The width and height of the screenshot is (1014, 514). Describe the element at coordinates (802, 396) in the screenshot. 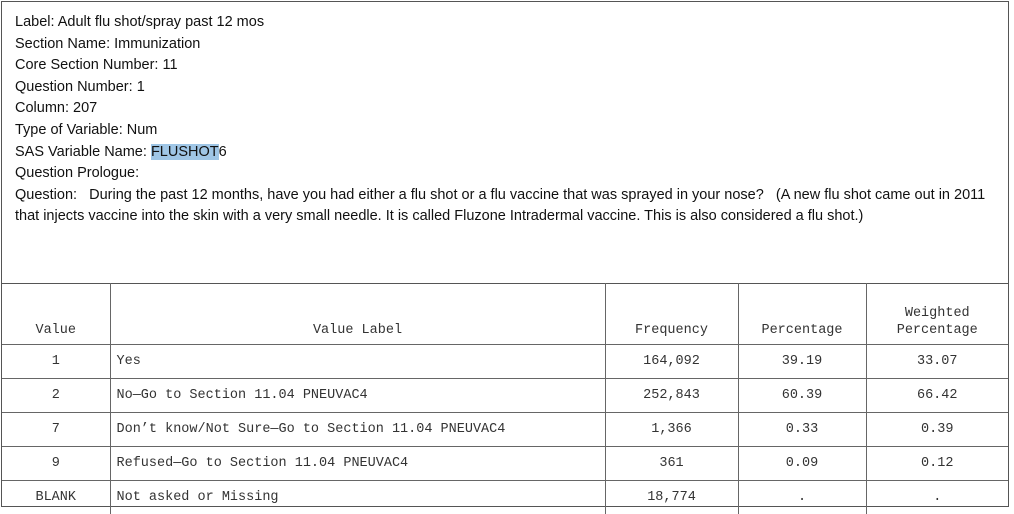

I see `cell-percentage: 60.39` at that location.